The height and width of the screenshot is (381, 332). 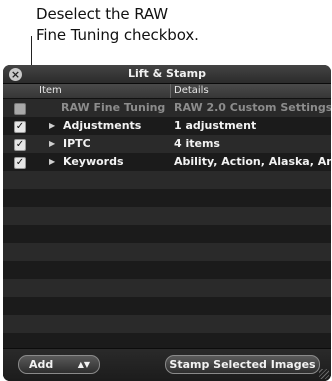 I want to click on row-item-label: Adjustments, so click(x=102, y=125).